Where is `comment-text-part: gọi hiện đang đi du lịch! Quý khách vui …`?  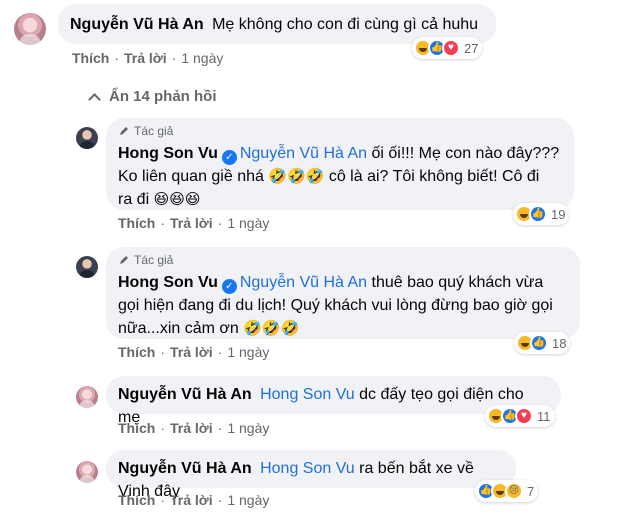
comment-text-part: gọi hiện đang đi du lịch! Quý khách vui … is located at coordinates (335, 305).